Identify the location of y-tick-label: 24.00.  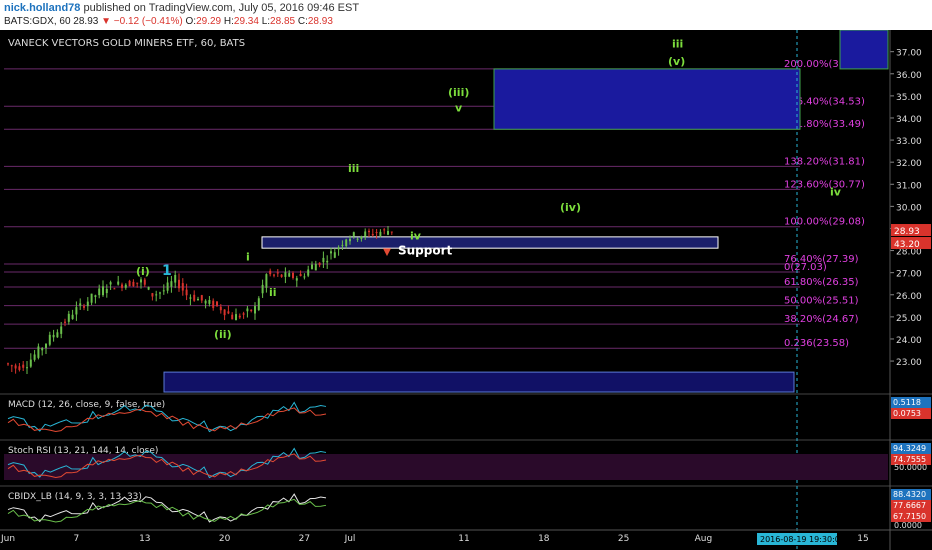
(909, 341).